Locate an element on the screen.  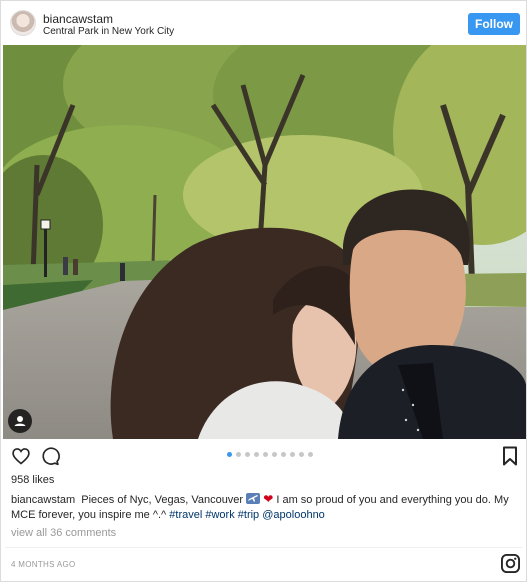
hashtag-travel: #travel is located at coordinates (185, 515).